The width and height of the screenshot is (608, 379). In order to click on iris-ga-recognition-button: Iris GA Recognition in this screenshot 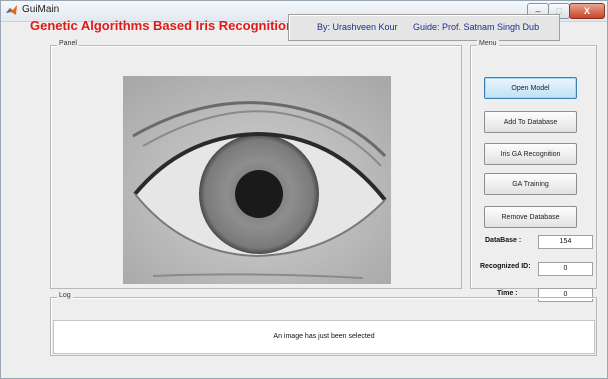, I will do `click(530, 154)`.